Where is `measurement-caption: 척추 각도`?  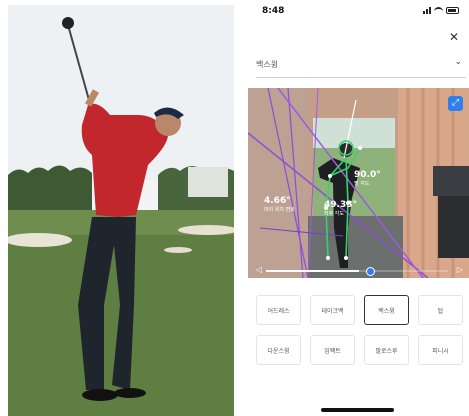
measurement-caption: 척추 각도 is located at coordinates (334, 214).